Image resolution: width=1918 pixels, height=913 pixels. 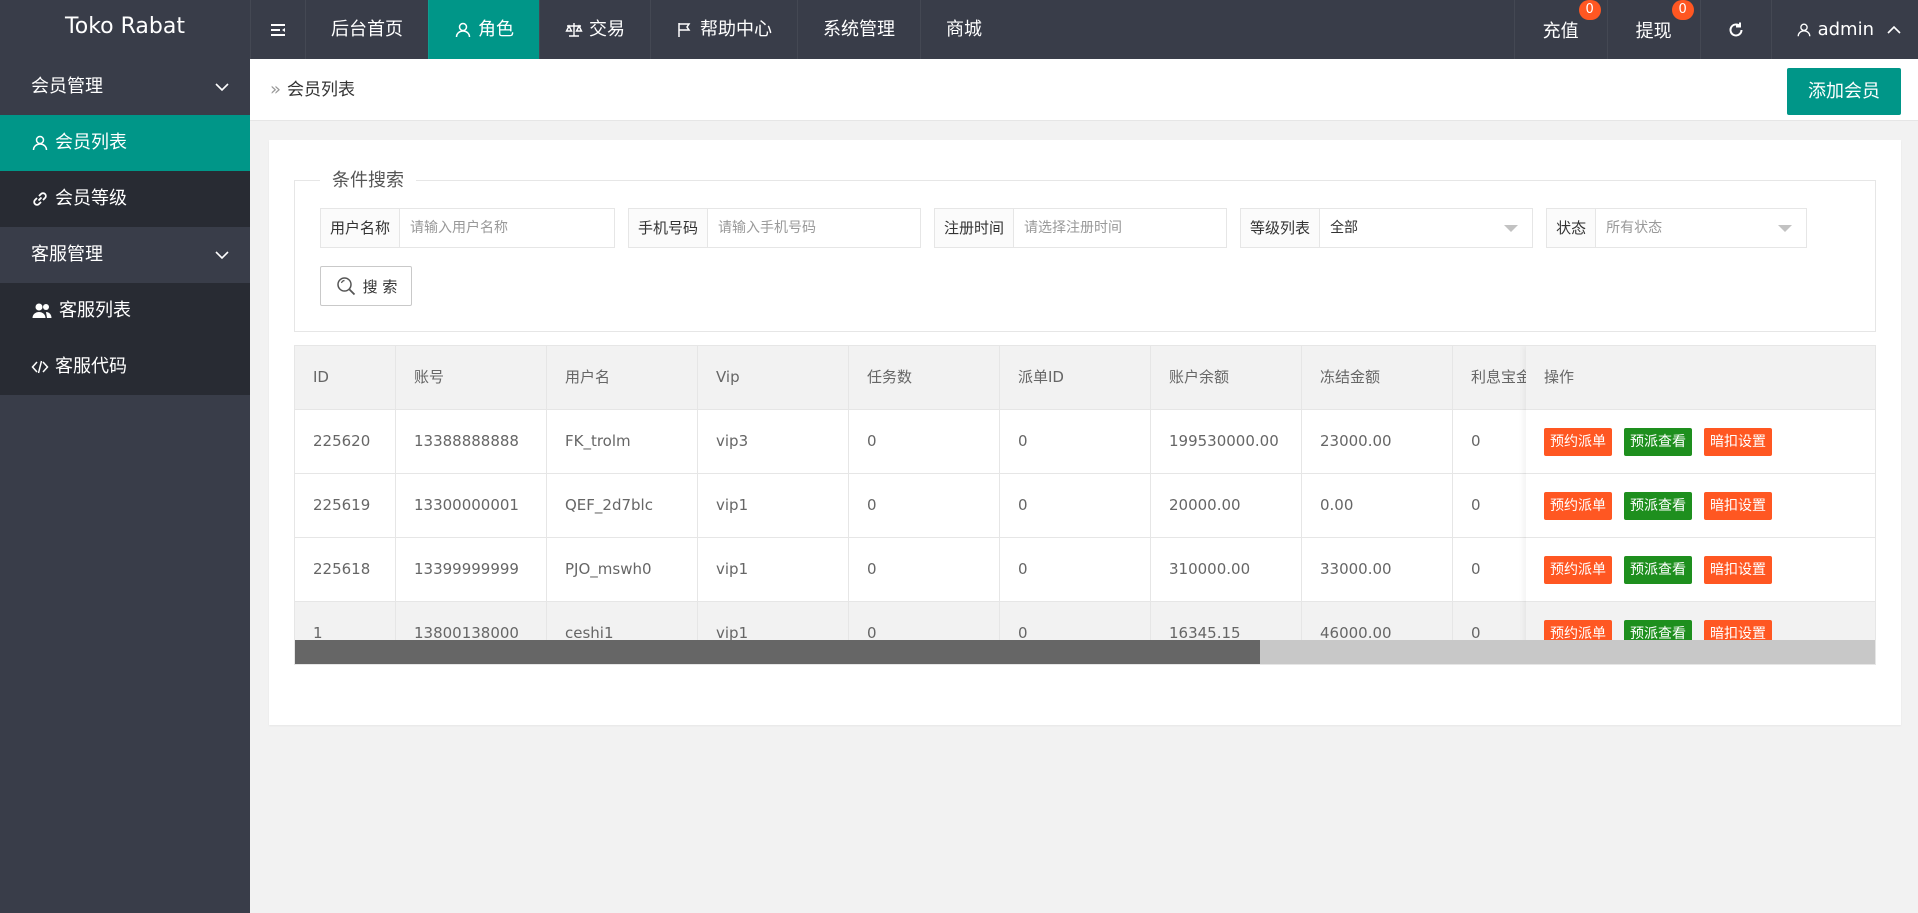 What do you see at coordinates (125, 367) in the screenshot?
I see `sidebar-item-service-code: 客服代码` at bounding box center [125, 367].